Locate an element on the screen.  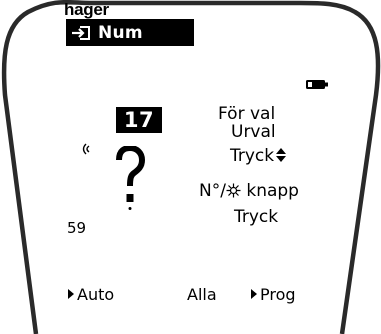
instruction-line-5: Tryck is located at coordinates (256, 217).